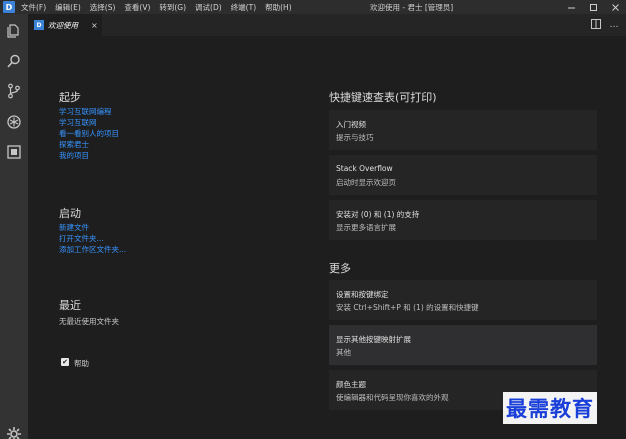  I want to click on help-checkbox: ✔, so click(65, 362).